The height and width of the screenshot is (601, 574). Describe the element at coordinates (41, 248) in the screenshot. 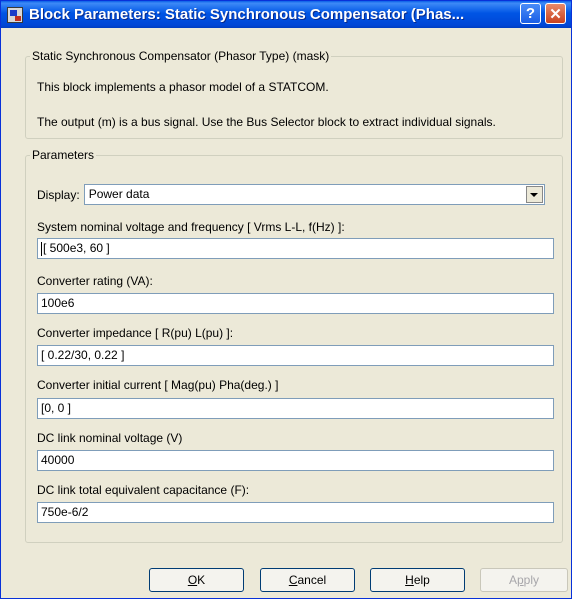

I see `text-cursor` at that location.